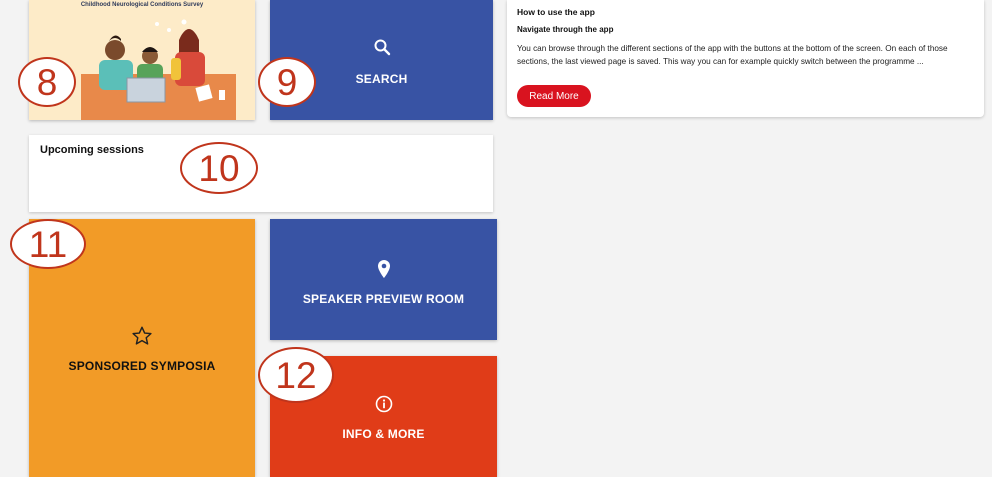 This screenshot has width=992, height=477. Describe the element at coordinates (296, 375) in the screenshot. I see `annotation-badge-12: 12` at that location.